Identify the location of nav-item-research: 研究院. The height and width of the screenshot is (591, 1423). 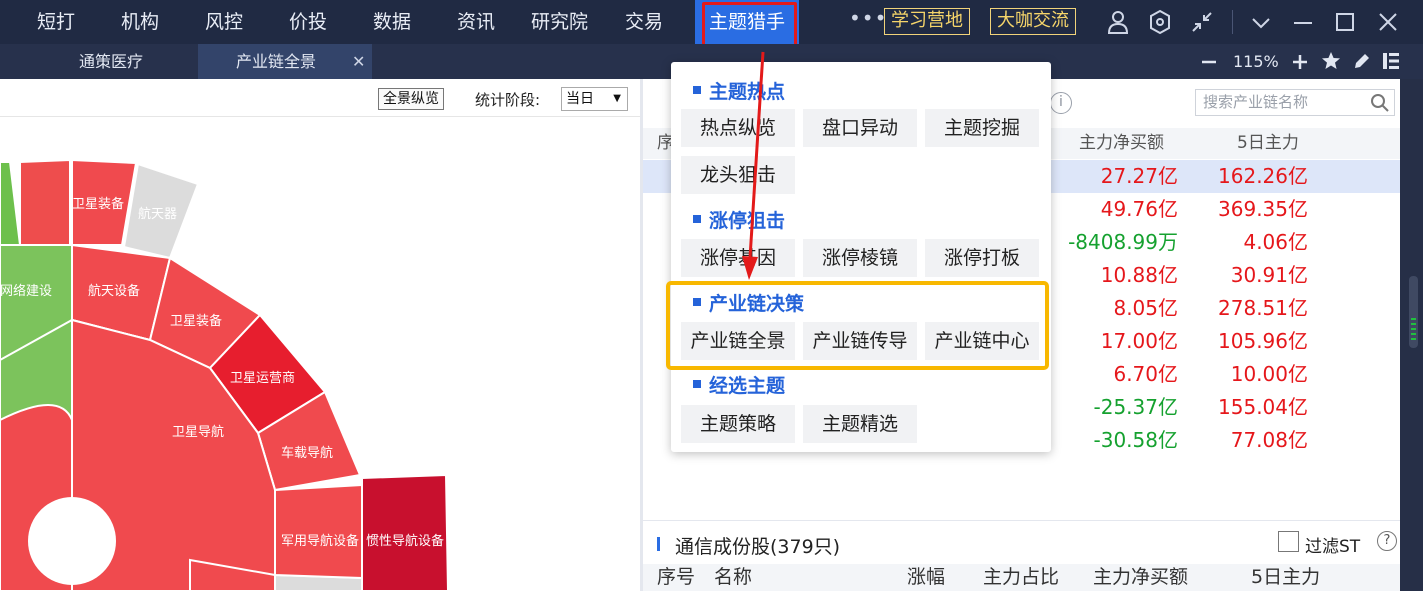
(559, 22).